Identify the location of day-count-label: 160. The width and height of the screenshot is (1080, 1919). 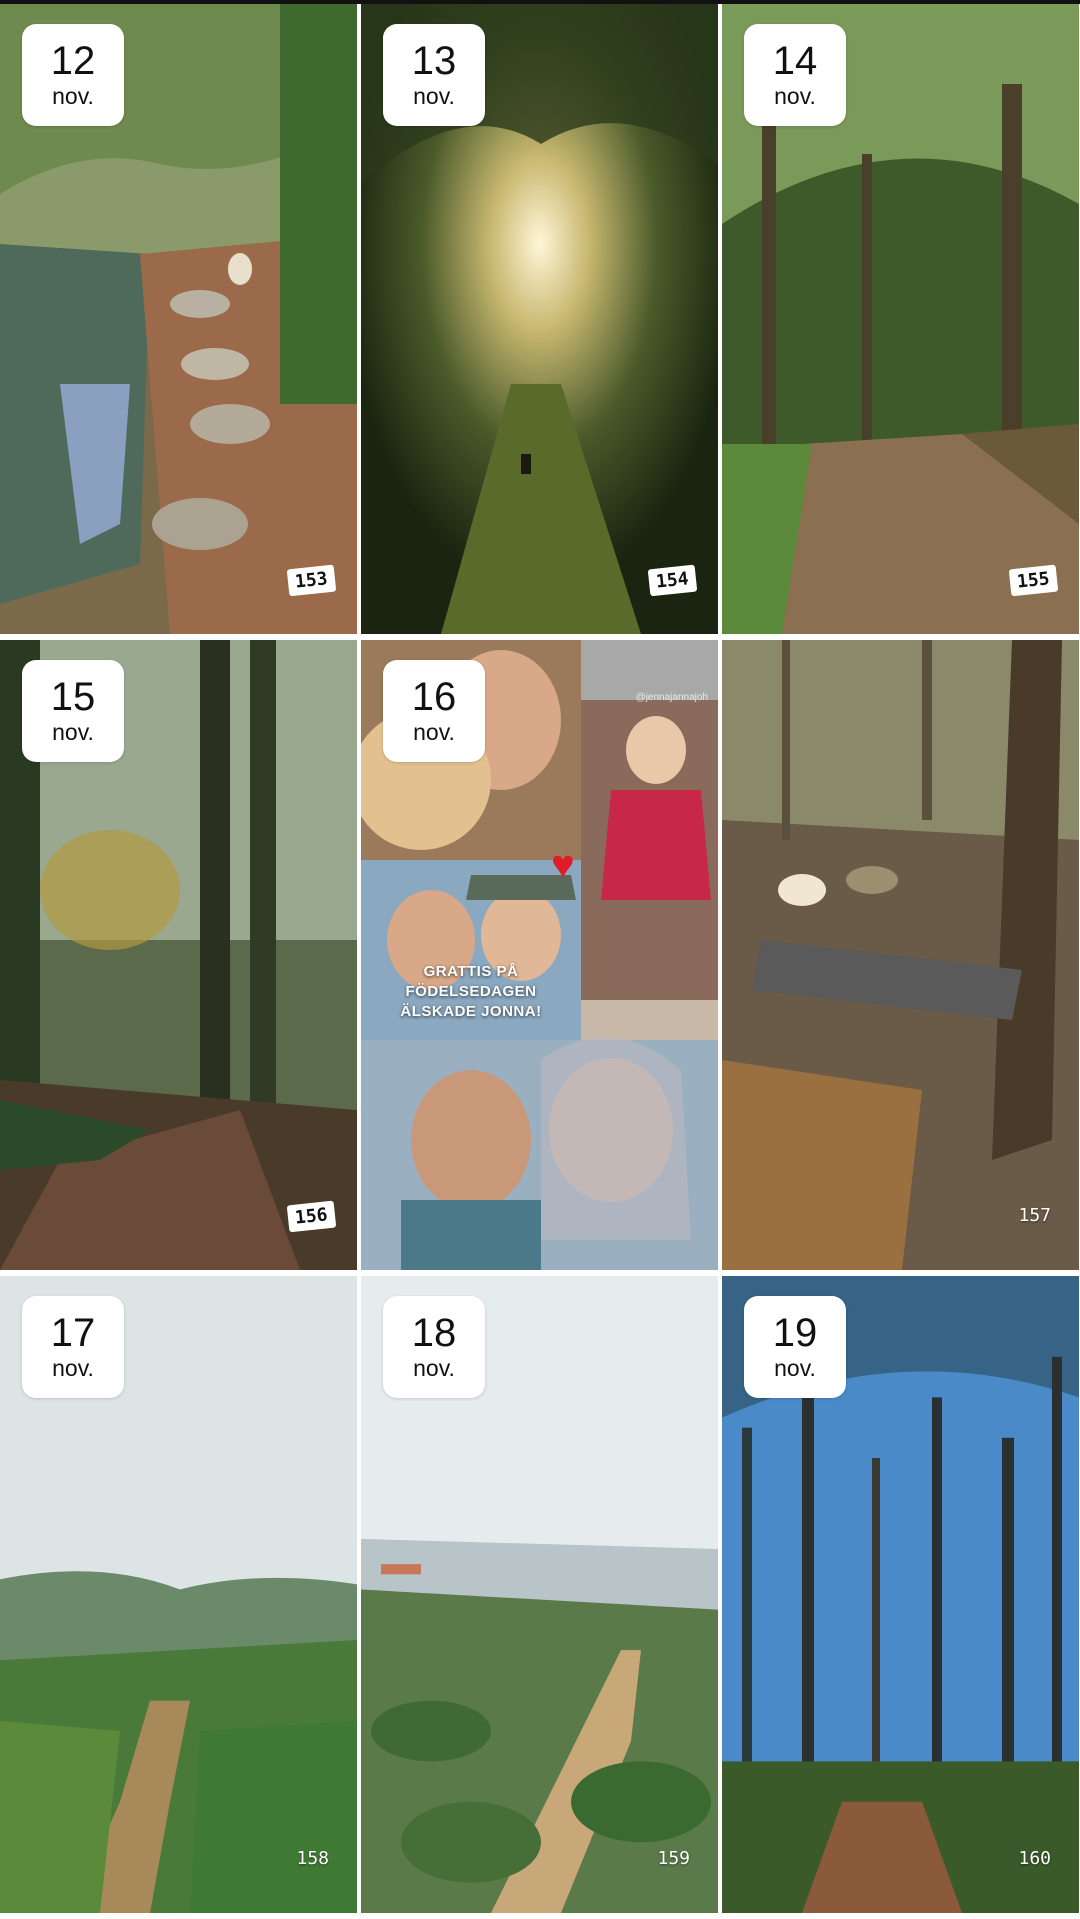
(1034, 1858).